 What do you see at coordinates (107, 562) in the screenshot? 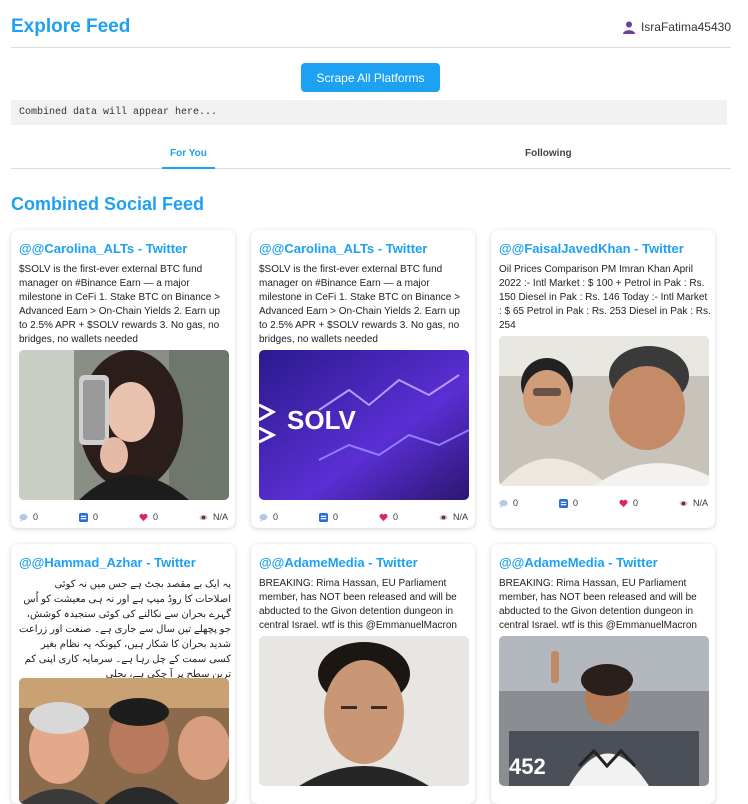
I see `post-author: @@Hammad_Azhar - Twitter` at bounding box center [107, 562].